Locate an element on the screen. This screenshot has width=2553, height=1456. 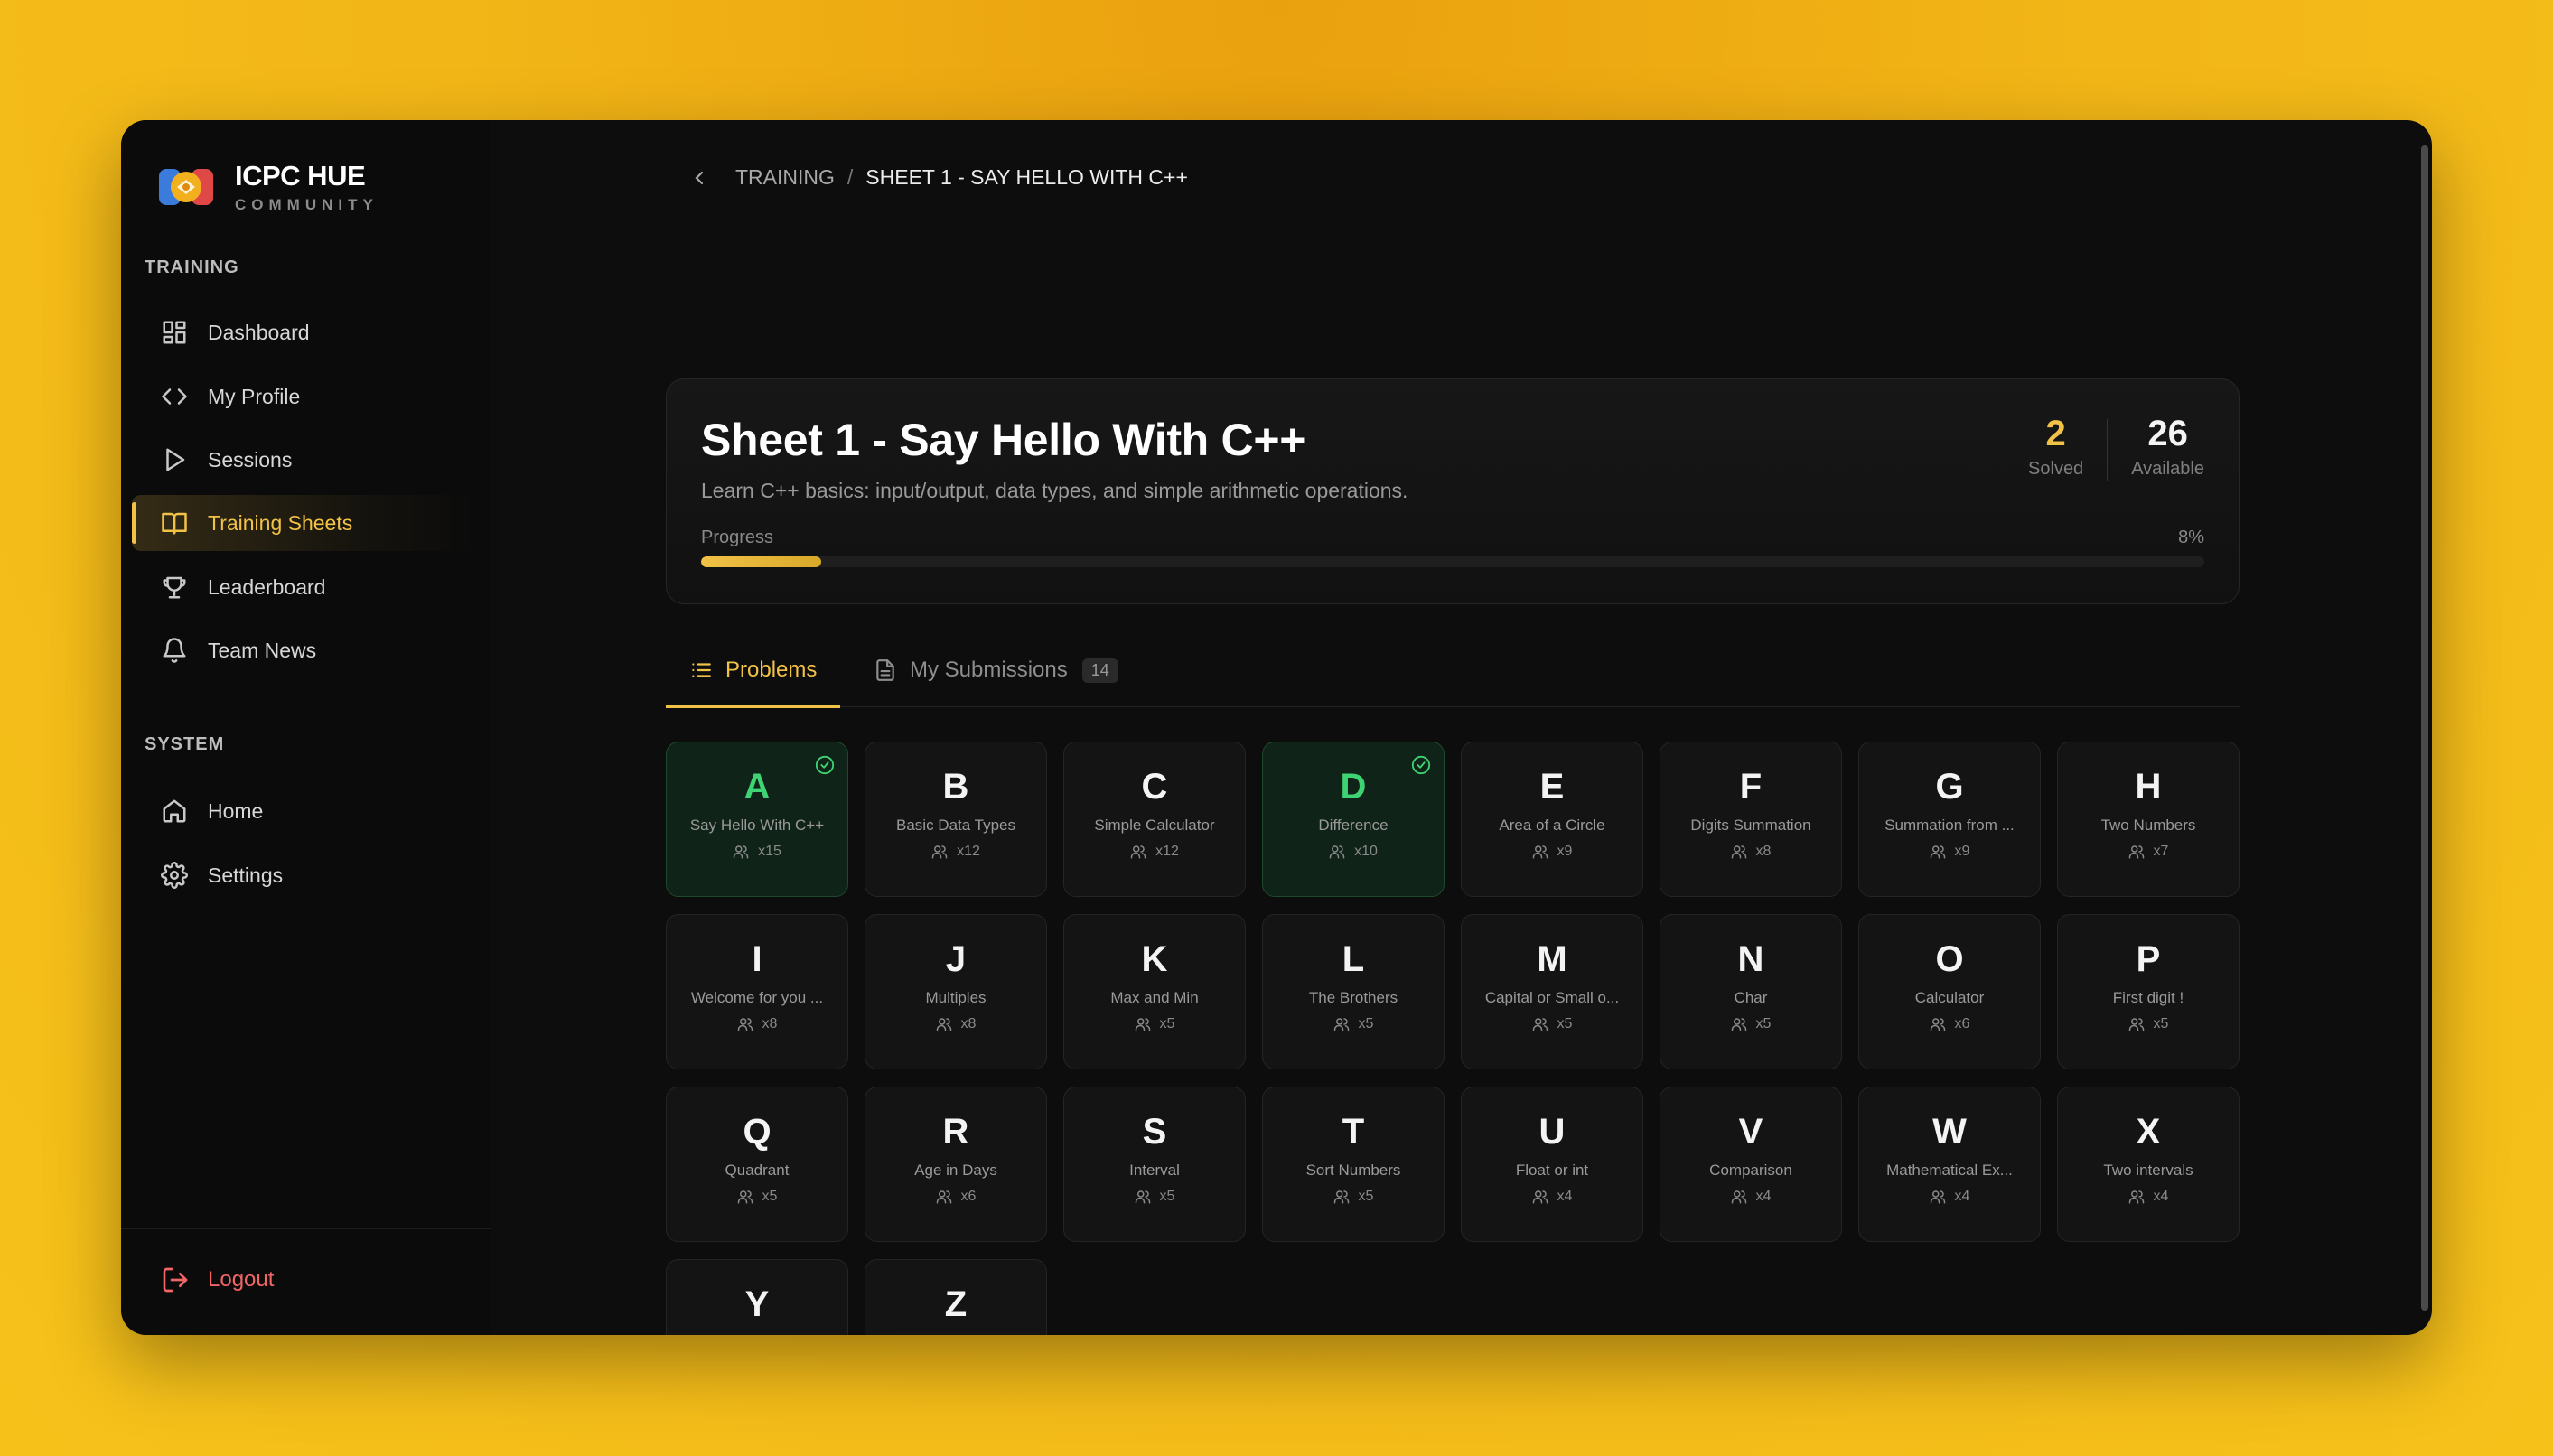
progress-percent: 8% is located at coordinates (2191, 537).